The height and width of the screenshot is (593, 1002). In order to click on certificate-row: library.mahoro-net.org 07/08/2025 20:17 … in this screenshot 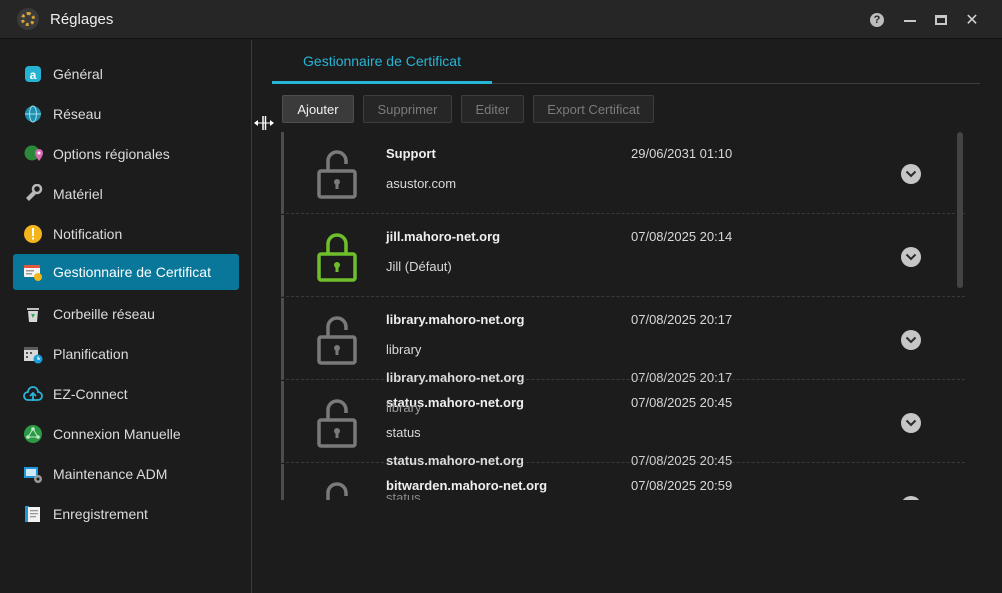, I will do `click(623, 339)`.